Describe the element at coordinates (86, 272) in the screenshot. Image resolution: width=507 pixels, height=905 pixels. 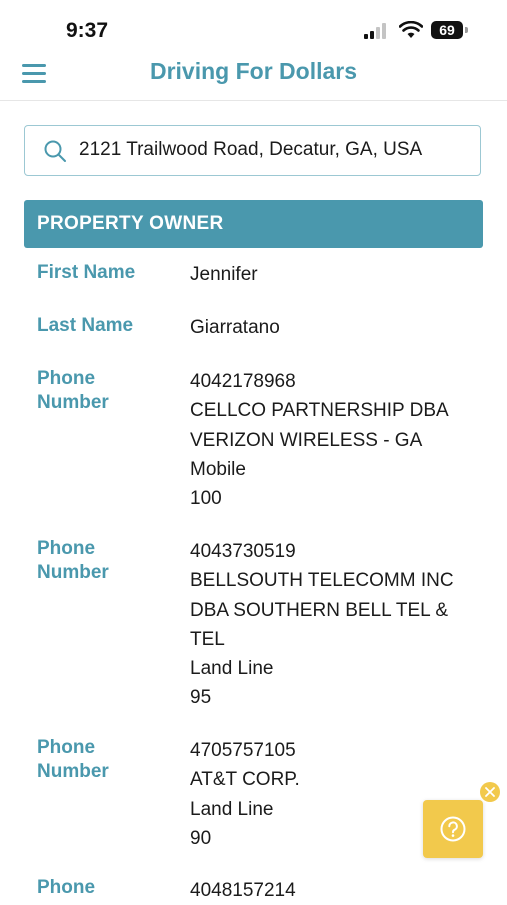
I see `first-name-label: First Name` at that location.